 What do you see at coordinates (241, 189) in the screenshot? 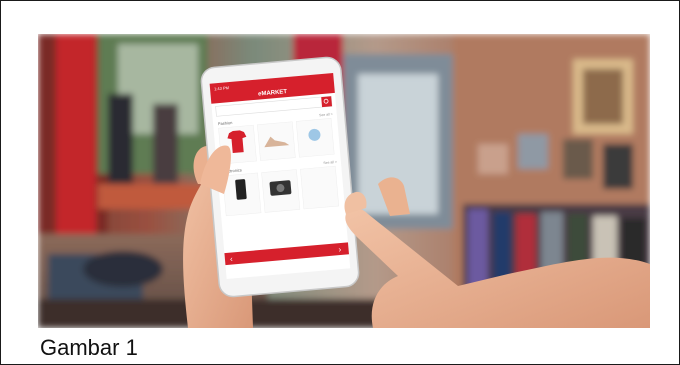
I see `phone-product-icon` at bounding box center [241, 189].